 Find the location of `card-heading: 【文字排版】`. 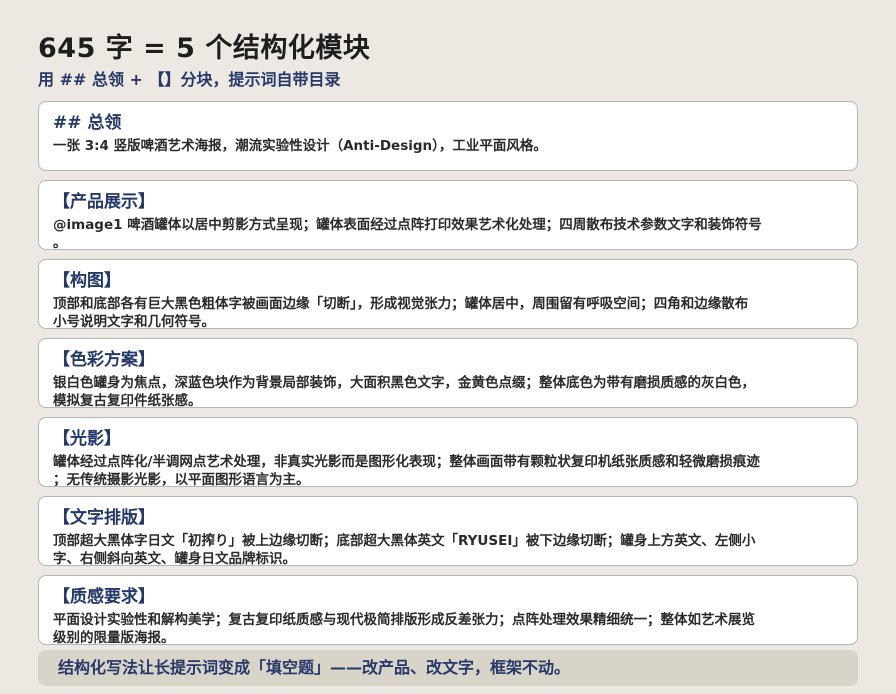

card-heading: 【文字排版】 is located at coordinates (104, 518).